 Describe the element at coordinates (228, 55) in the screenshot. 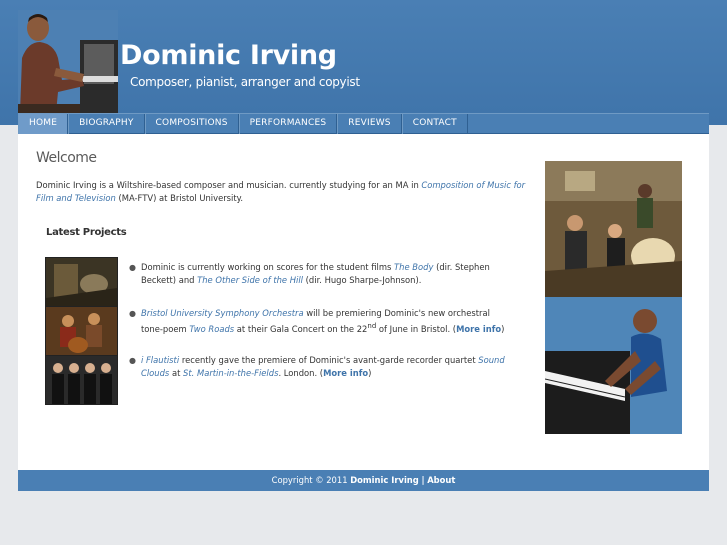

I see `site-title: Dominic Irving` at that location.